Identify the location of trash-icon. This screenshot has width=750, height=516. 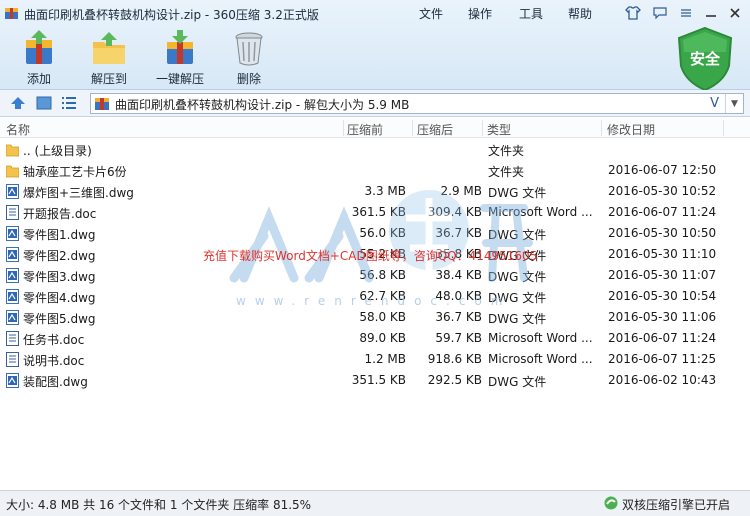
(249, 49).